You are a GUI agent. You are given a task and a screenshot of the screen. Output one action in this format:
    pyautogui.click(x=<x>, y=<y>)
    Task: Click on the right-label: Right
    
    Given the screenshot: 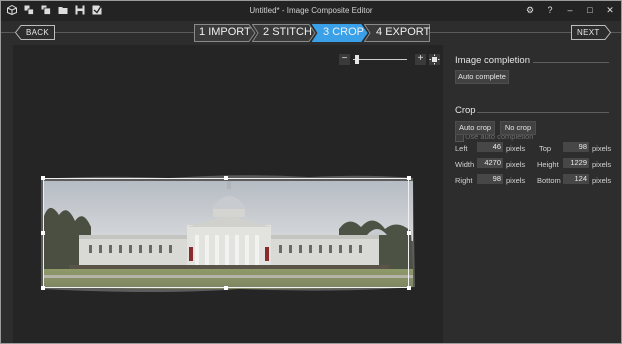 What is the action you would take?
    pyautogui.click(x=464, y=180)
    